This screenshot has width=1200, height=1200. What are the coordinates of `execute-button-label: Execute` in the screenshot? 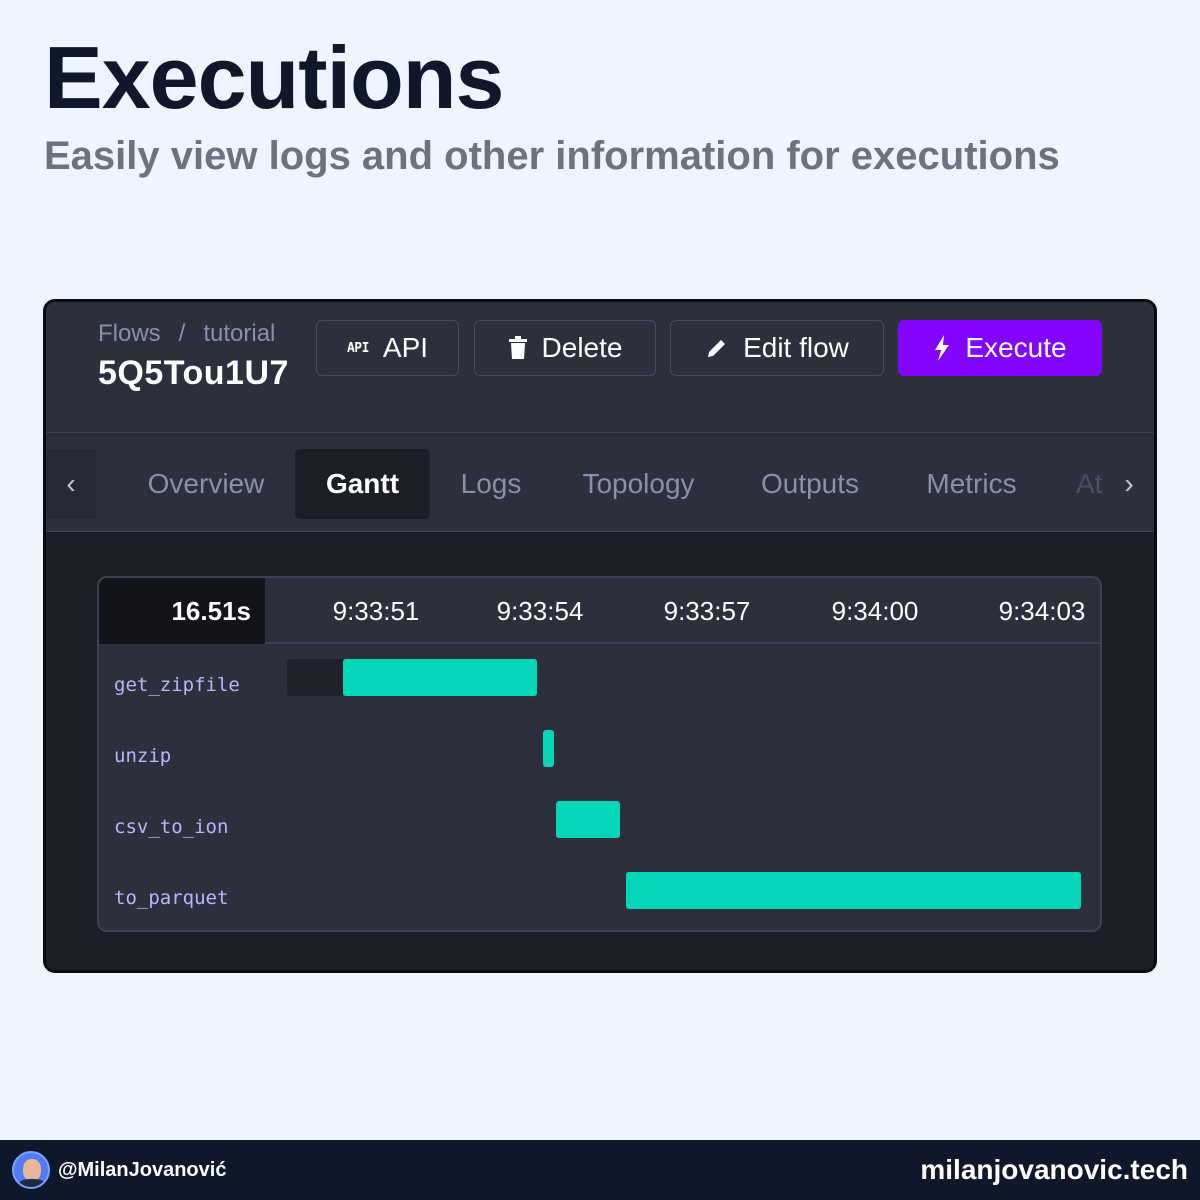 It's located at (1016, 347).